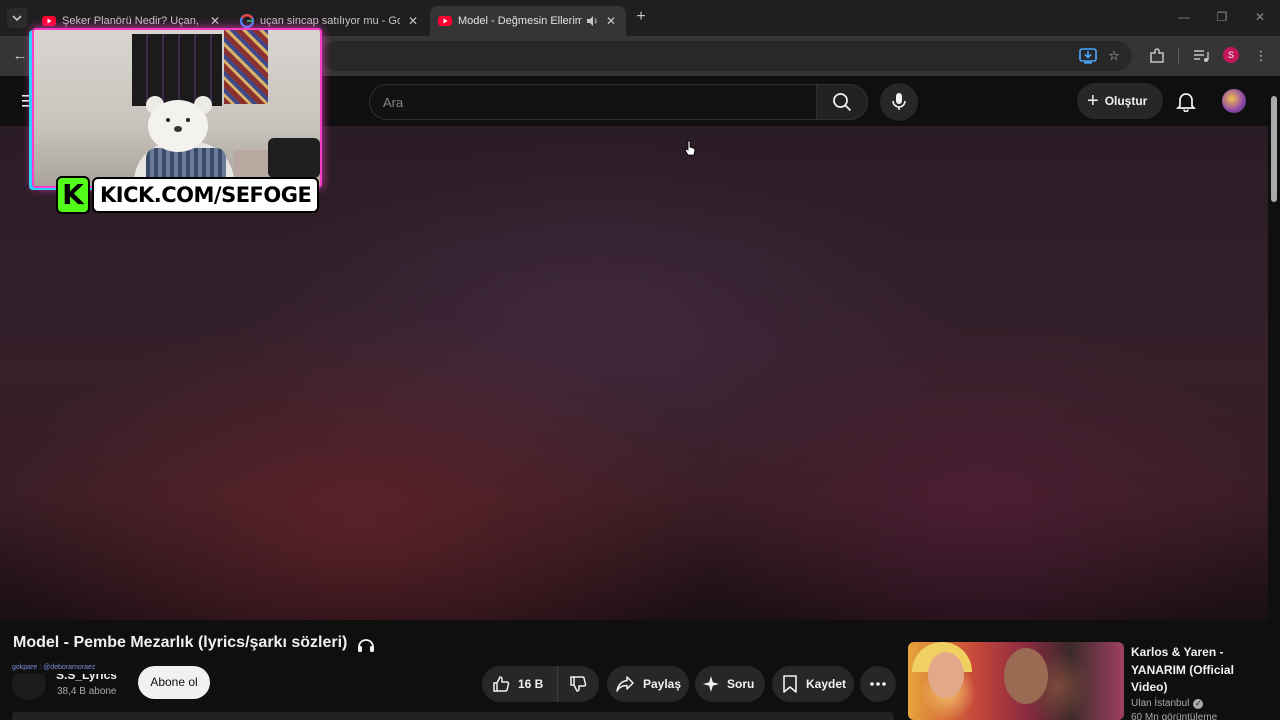  I want to click on address-bar, so click(727, 56).